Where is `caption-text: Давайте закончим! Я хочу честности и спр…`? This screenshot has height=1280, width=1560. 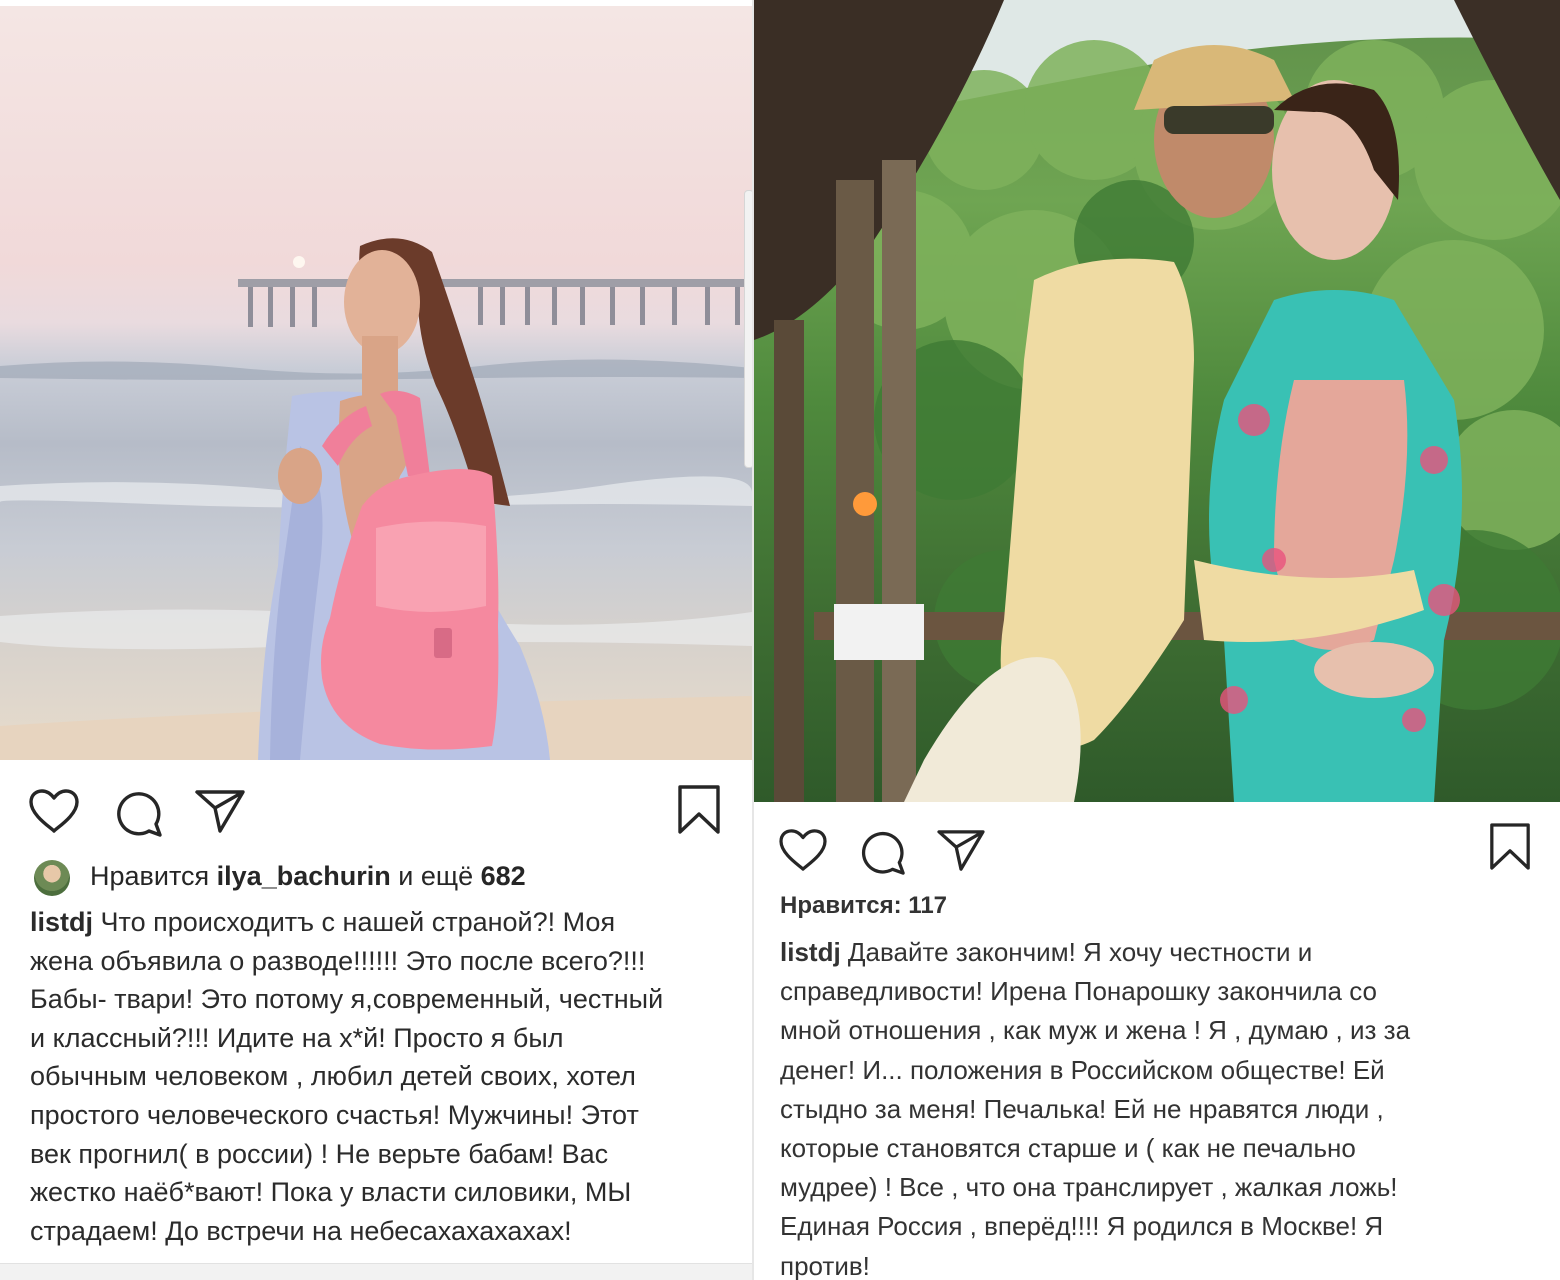
caption-text: Давайте закончим! Я хочу честности и спр… is located at coordinates (1095, 1108).